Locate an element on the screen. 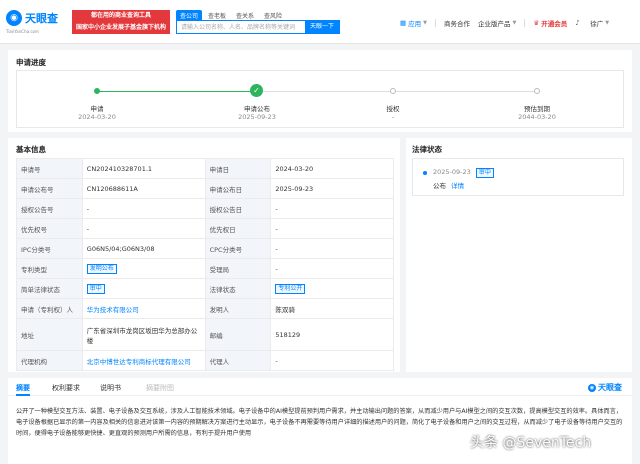 The image size is (640, 464). field-key: 地址 is located at coordinates (49, 334).